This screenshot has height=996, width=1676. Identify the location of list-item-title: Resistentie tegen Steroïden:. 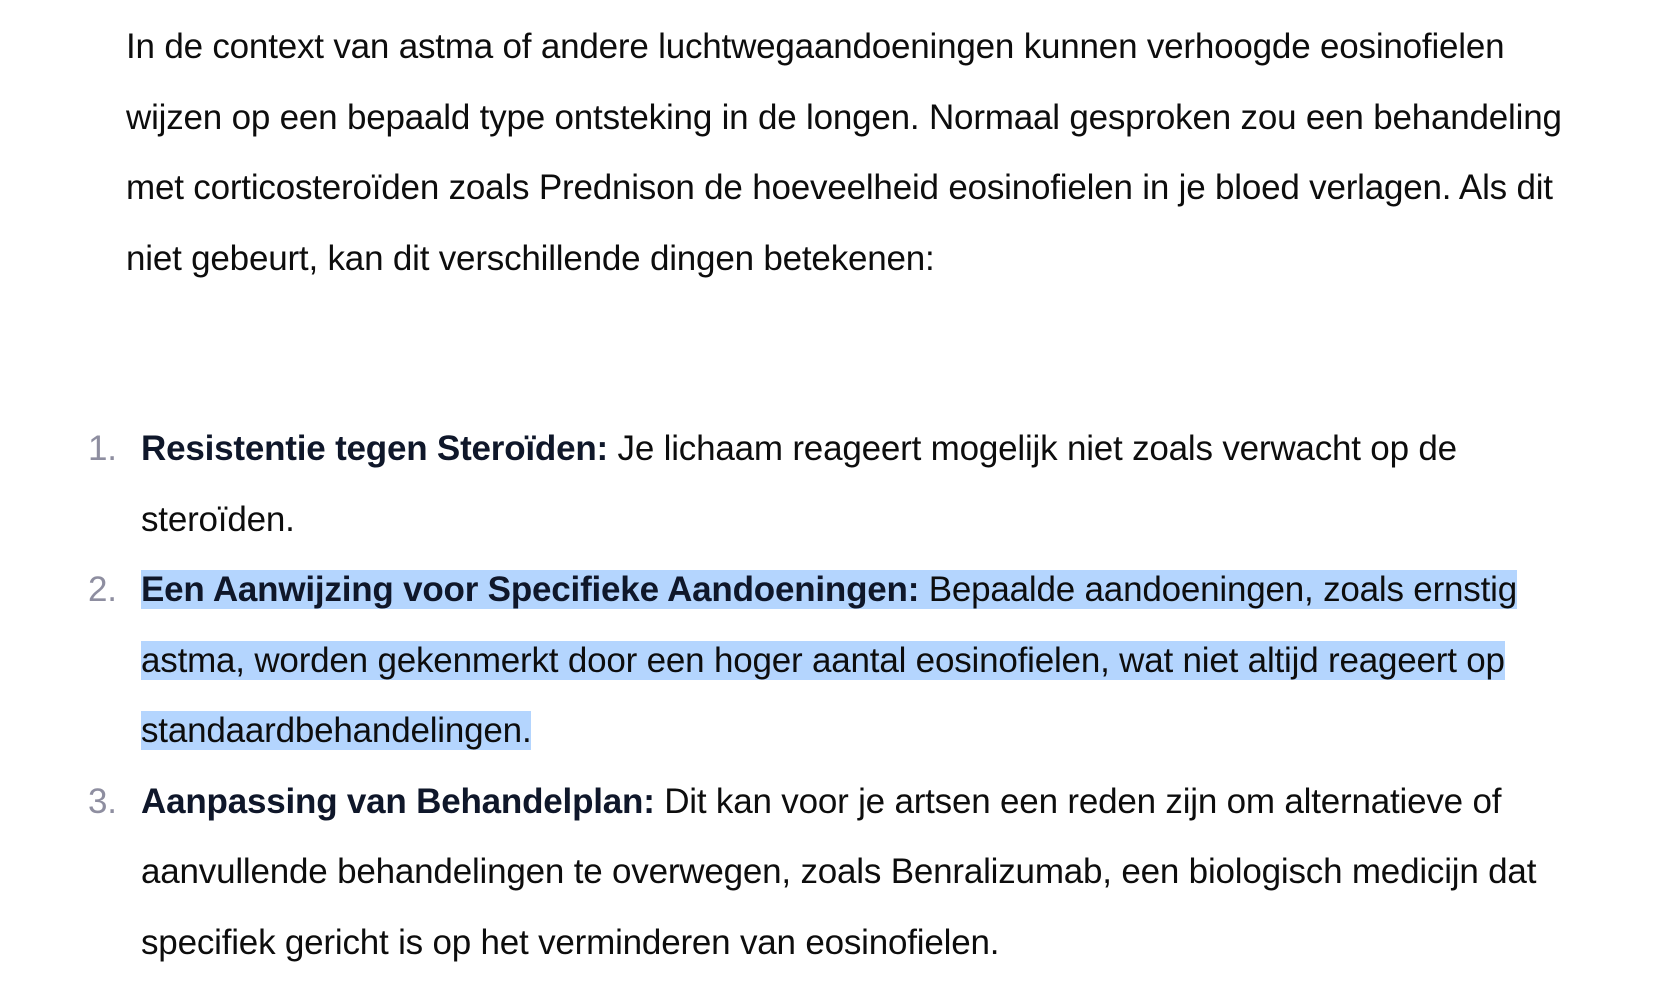
(375, 448).